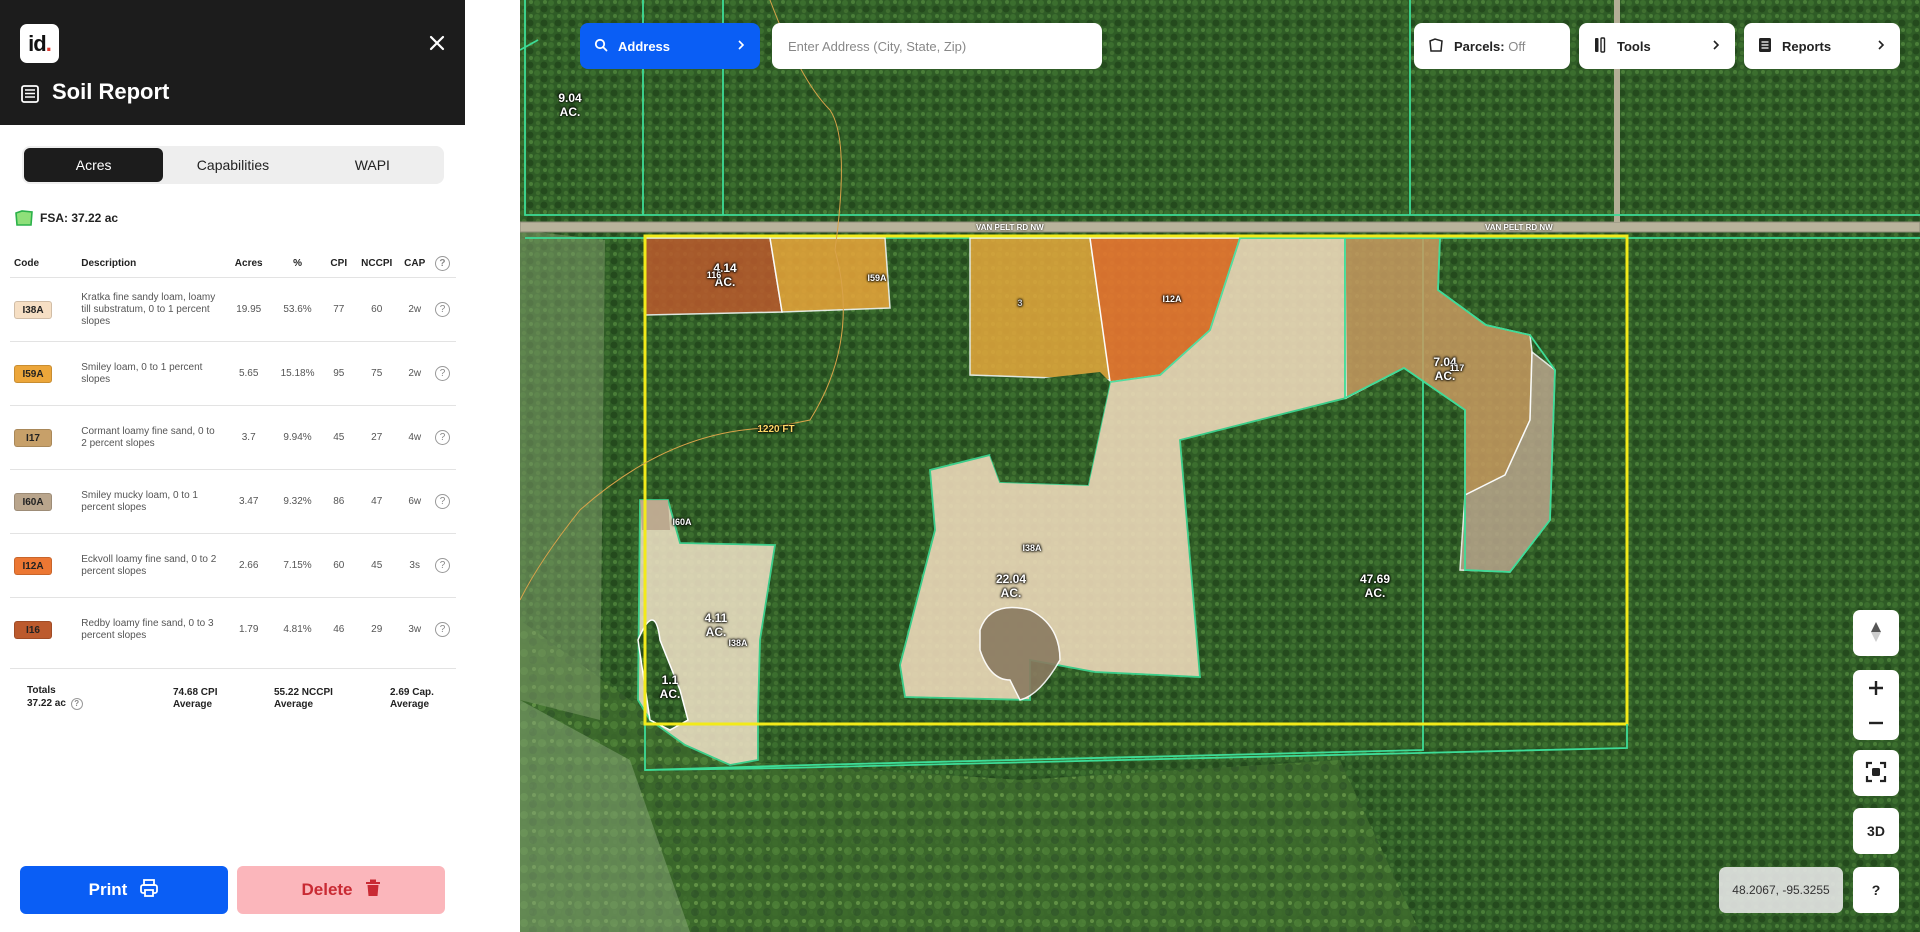 The width and height of the screenshot is (1920, 932). What do you see at coordinates (44, 373) in the screenshot?
I see `cell-code: I59A` at bounding box center [44, 373].